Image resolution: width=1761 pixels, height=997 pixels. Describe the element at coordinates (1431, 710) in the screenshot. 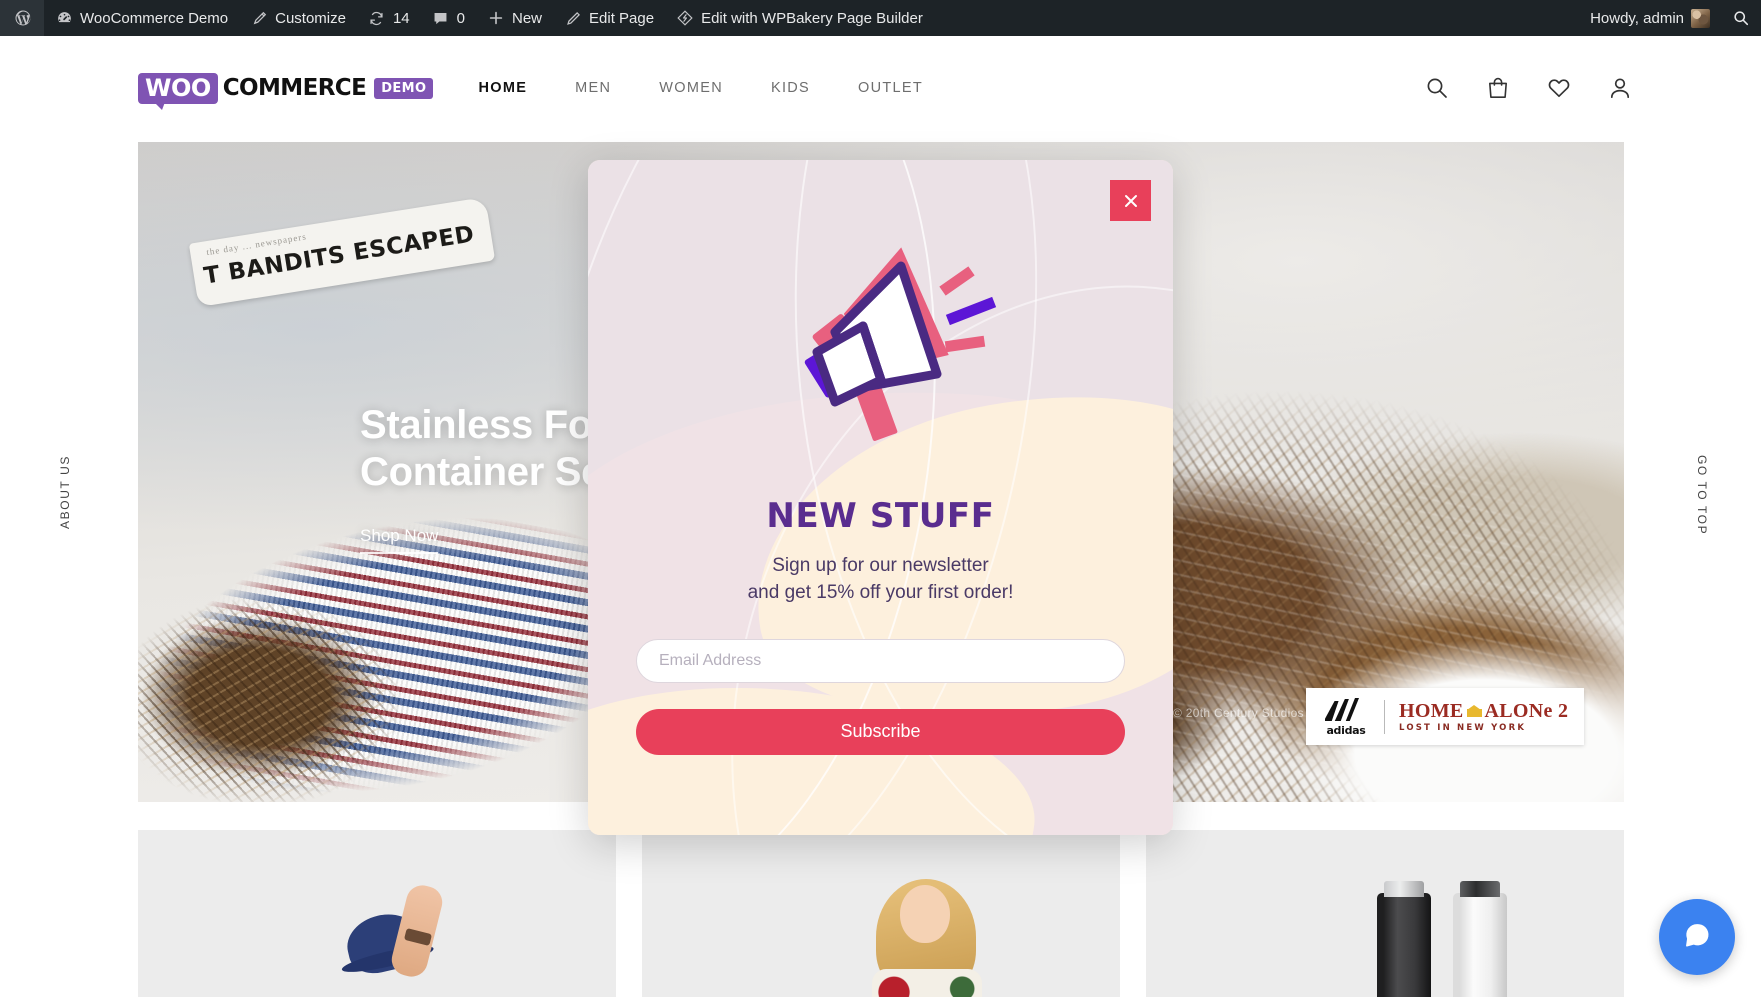

I see `home-alone-title-part1: HOME` at that location.